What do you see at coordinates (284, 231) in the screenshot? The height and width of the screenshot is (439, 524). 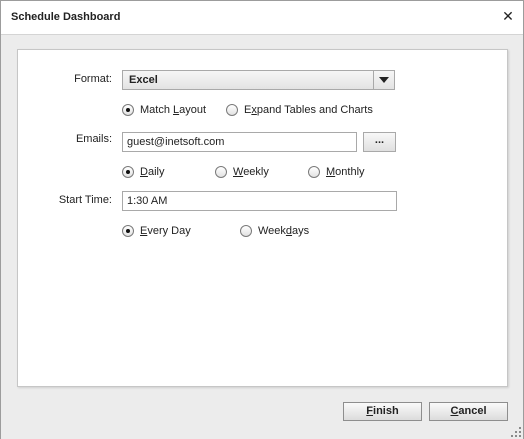 I see `radio-weekdays-label: Weekdays` at bounding box center [284, 231].